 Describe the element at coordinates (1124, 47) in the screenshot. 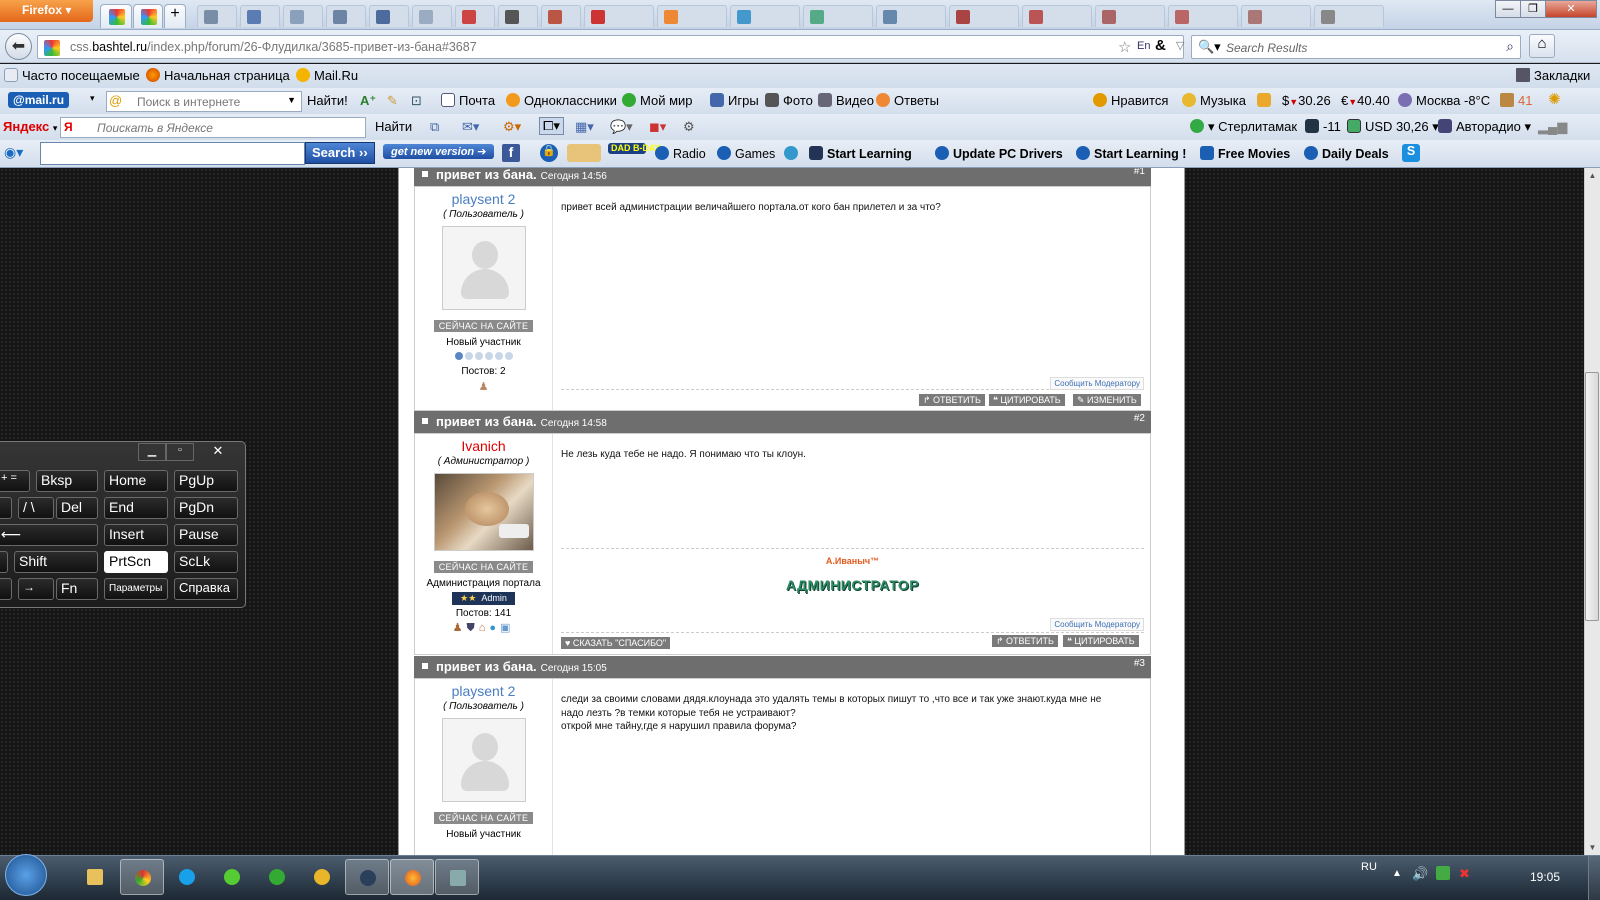

I see `star-bookmark-icon: ☆` at that location.